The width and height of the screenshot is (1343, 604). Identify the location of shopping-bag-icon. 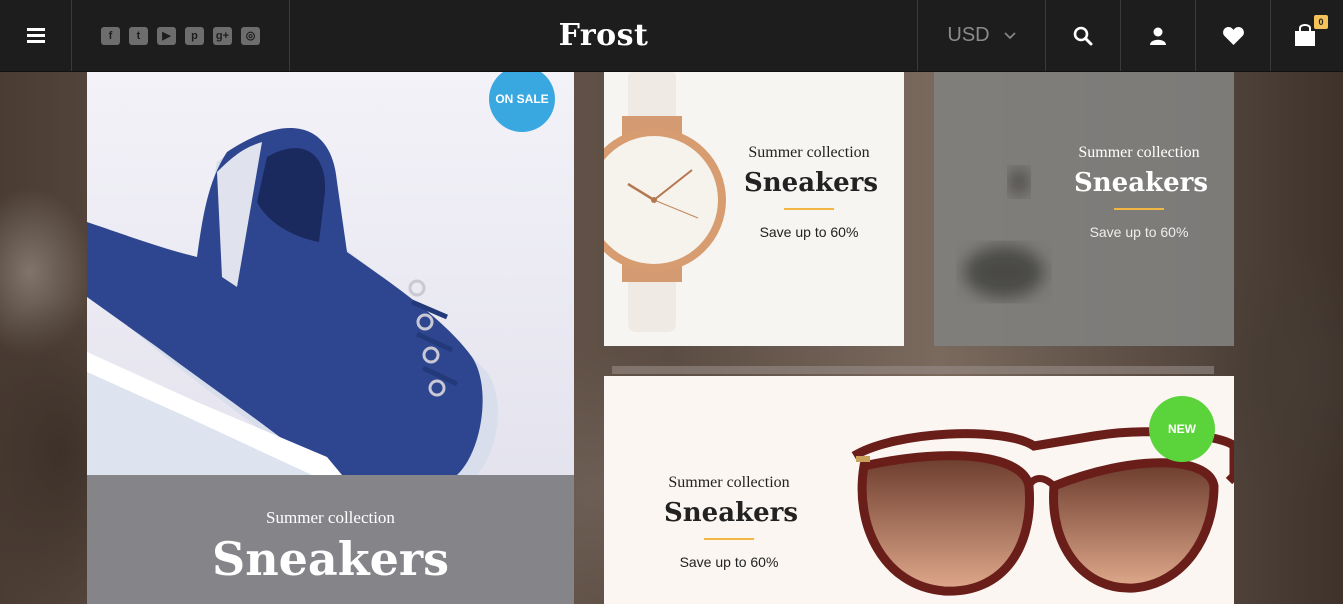
(1305, 34).